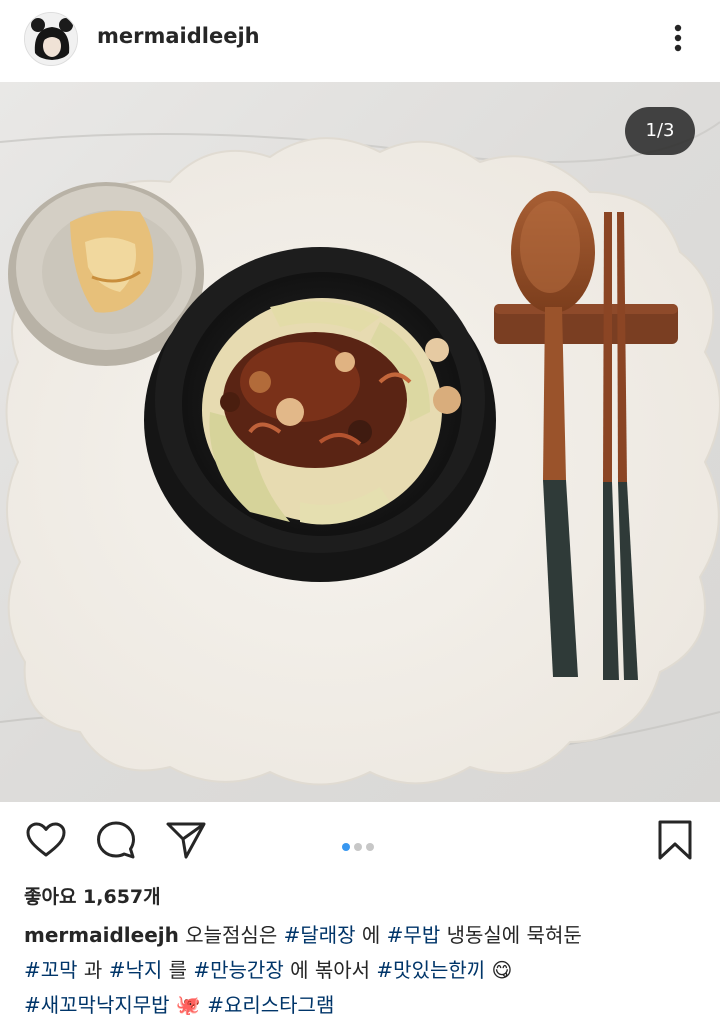 This screenshot has height=1015, width=720. I want to click on caption-username: mermaidleejh, so click(101, 935).